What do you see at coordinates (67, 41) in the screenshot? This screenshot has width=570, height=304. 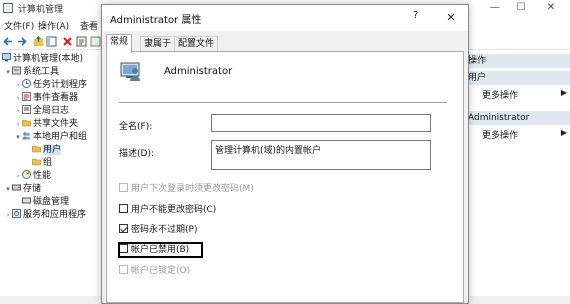 I see `delete-icon` at bounding box center [67, 41].